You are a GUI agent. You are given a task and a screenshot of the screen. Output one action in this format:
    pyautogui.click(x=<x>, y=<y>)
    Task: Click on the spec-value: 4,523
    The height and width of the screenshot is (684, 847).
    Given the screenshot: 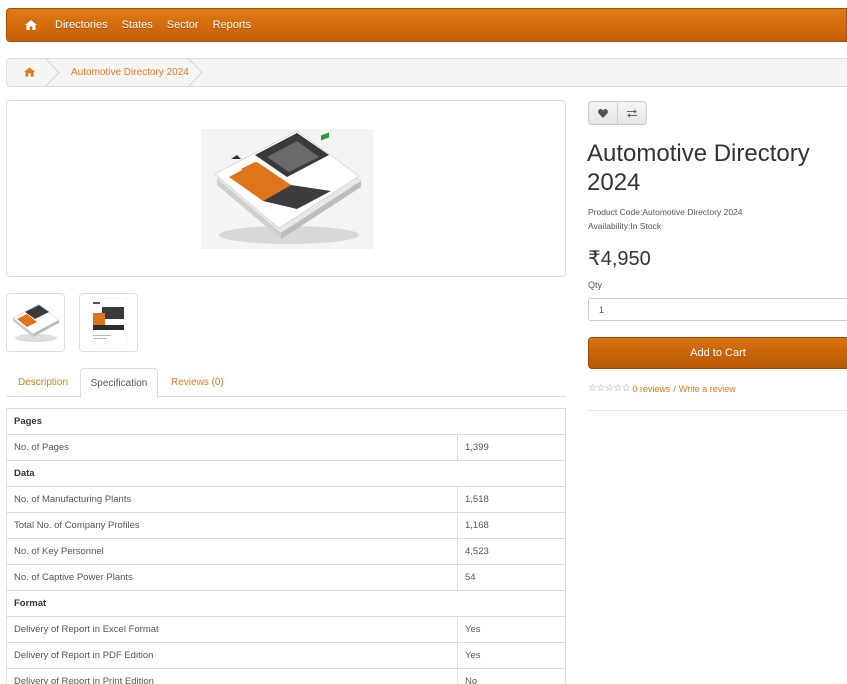 What is the action you would take?
    pyautogui.click(x=511, y=551)
    